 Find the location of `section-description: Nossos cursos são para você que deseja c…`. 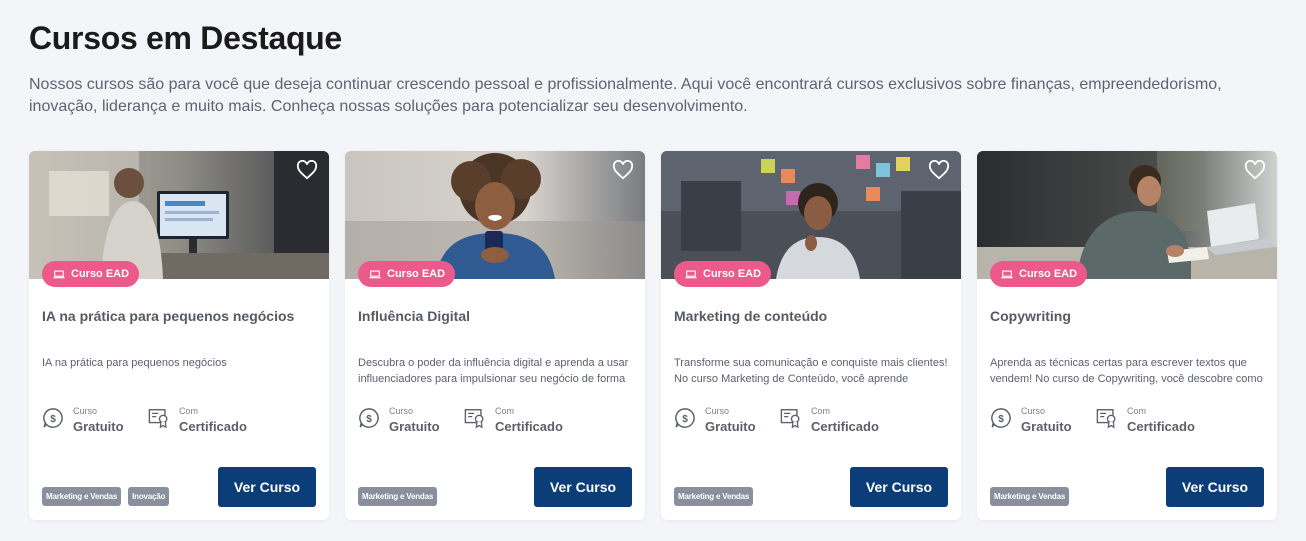

section-description: Nossos cursos são para você que deseja c… is located at coordinates (625, 95).